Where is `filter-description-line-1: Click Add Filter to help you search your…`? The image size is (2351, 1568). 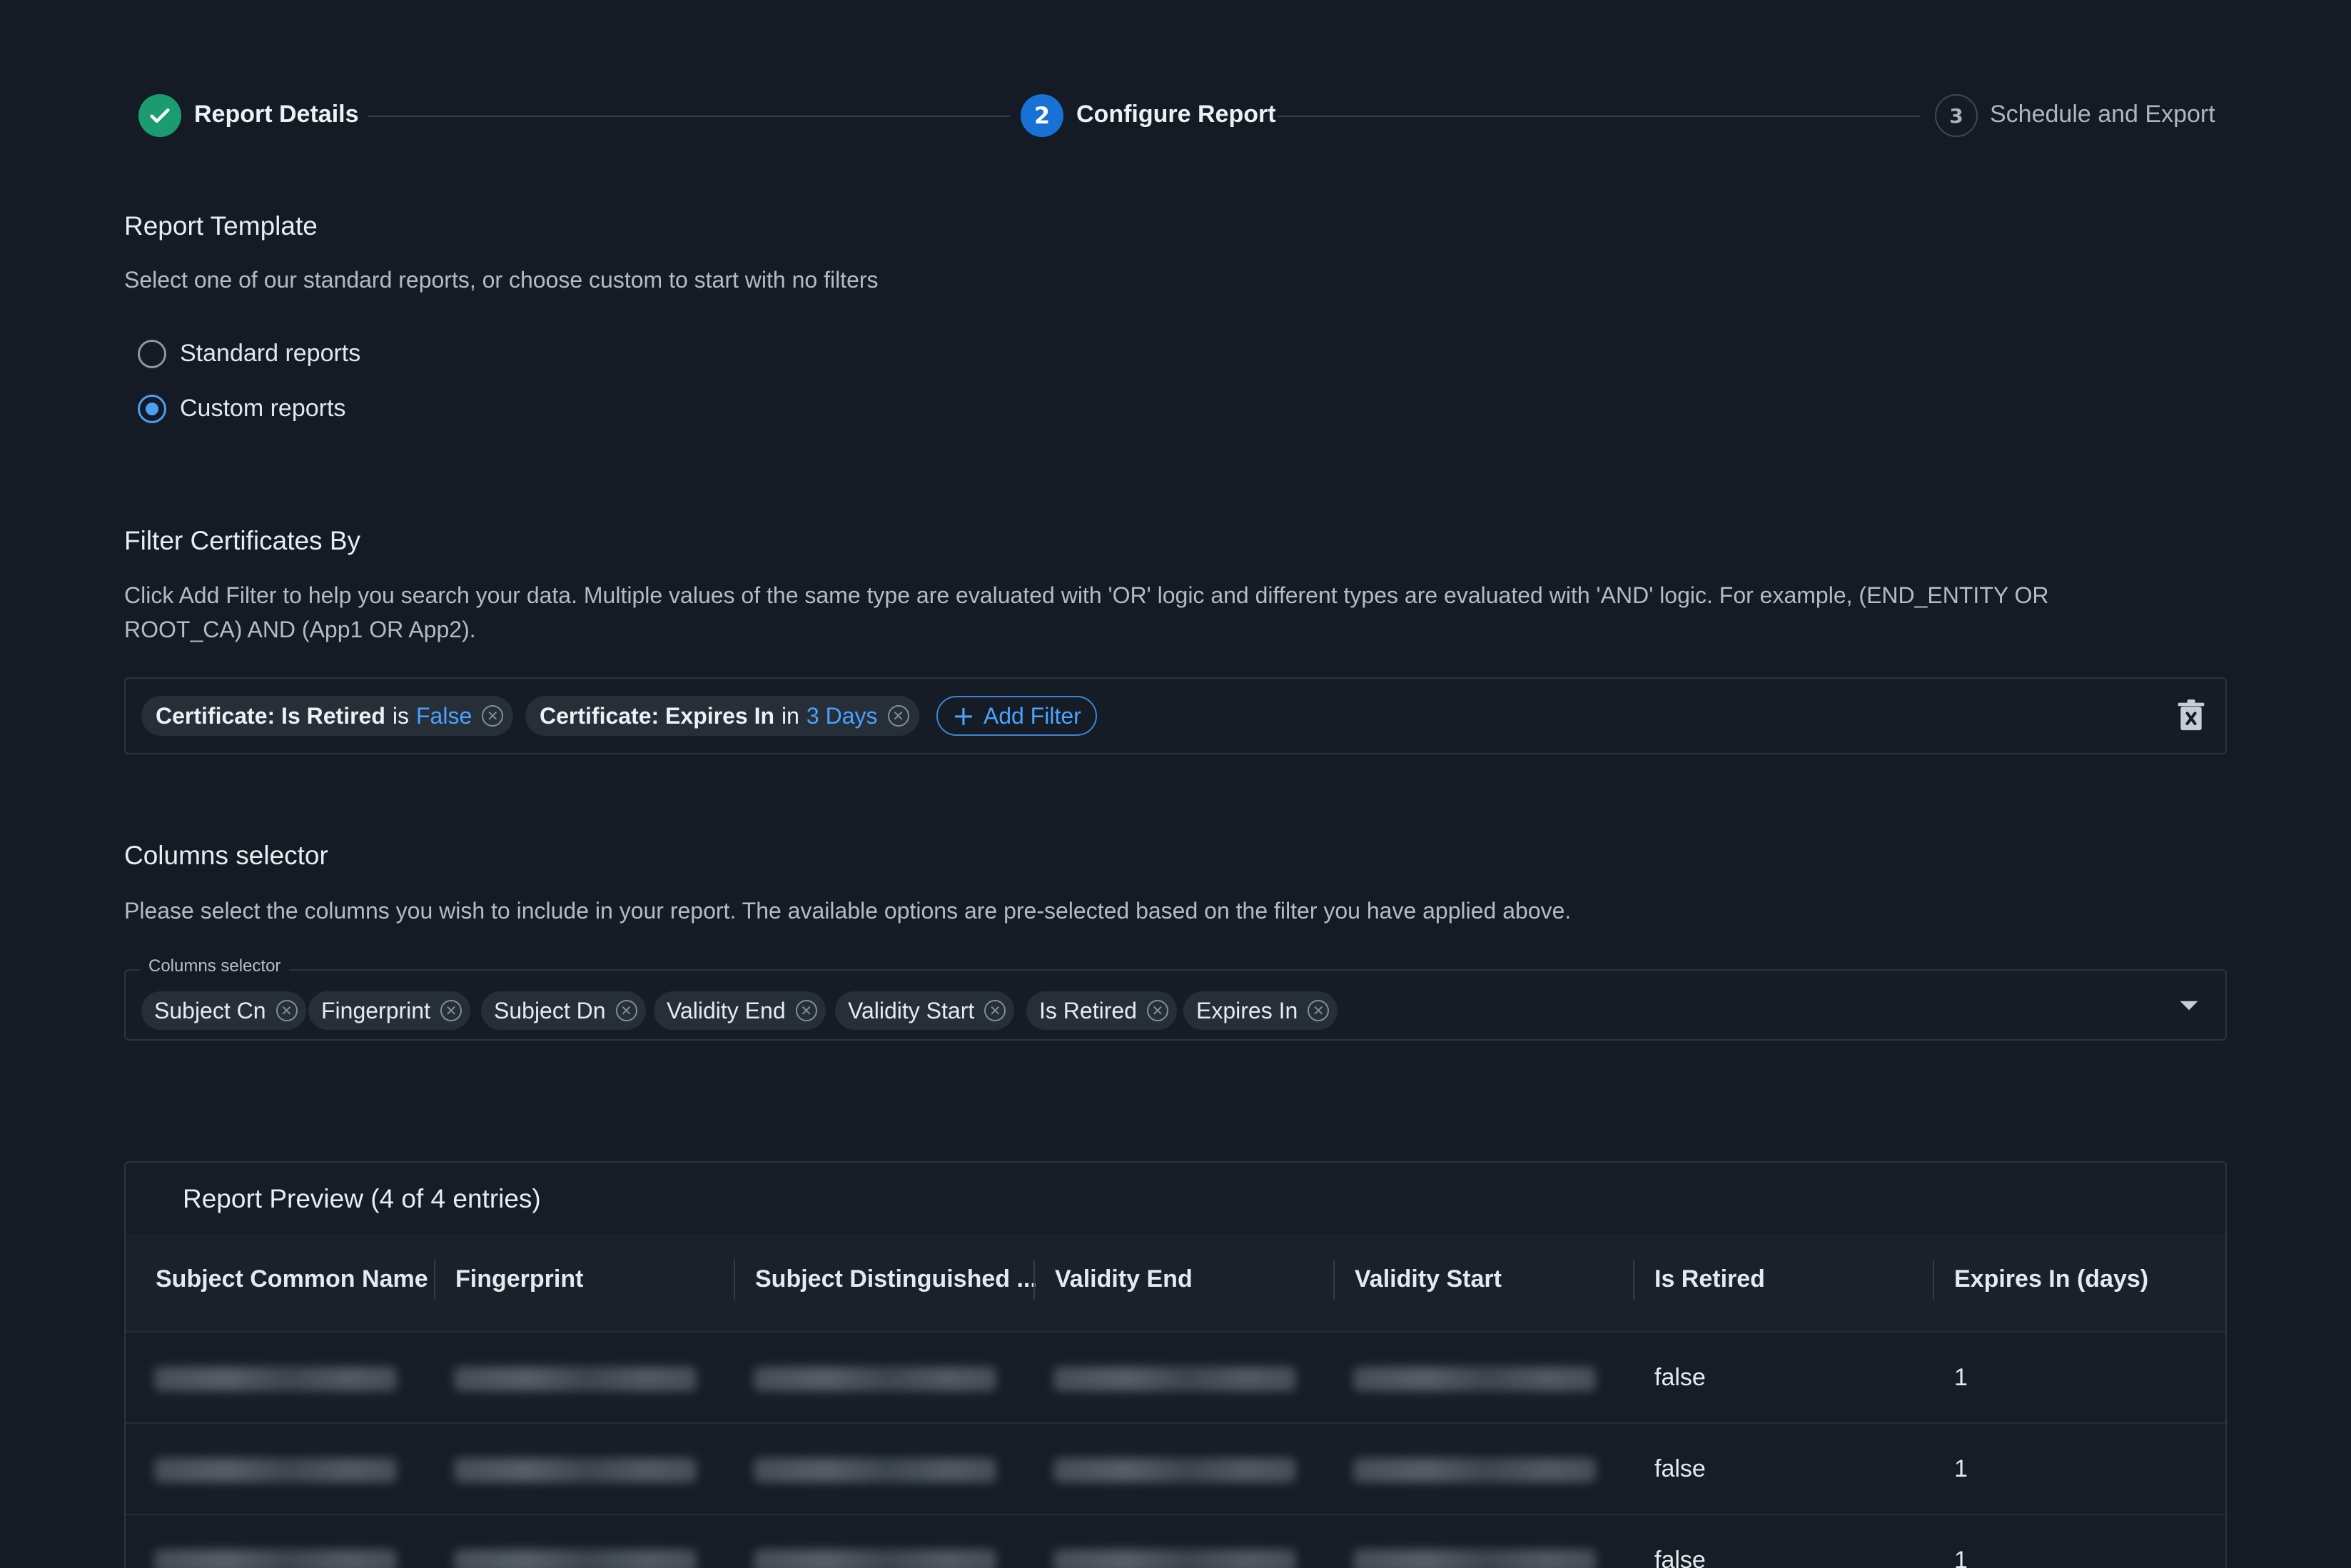
filter-description-line-1: Click Add Filter to help you search your… is located at coordinates (1086, 595).